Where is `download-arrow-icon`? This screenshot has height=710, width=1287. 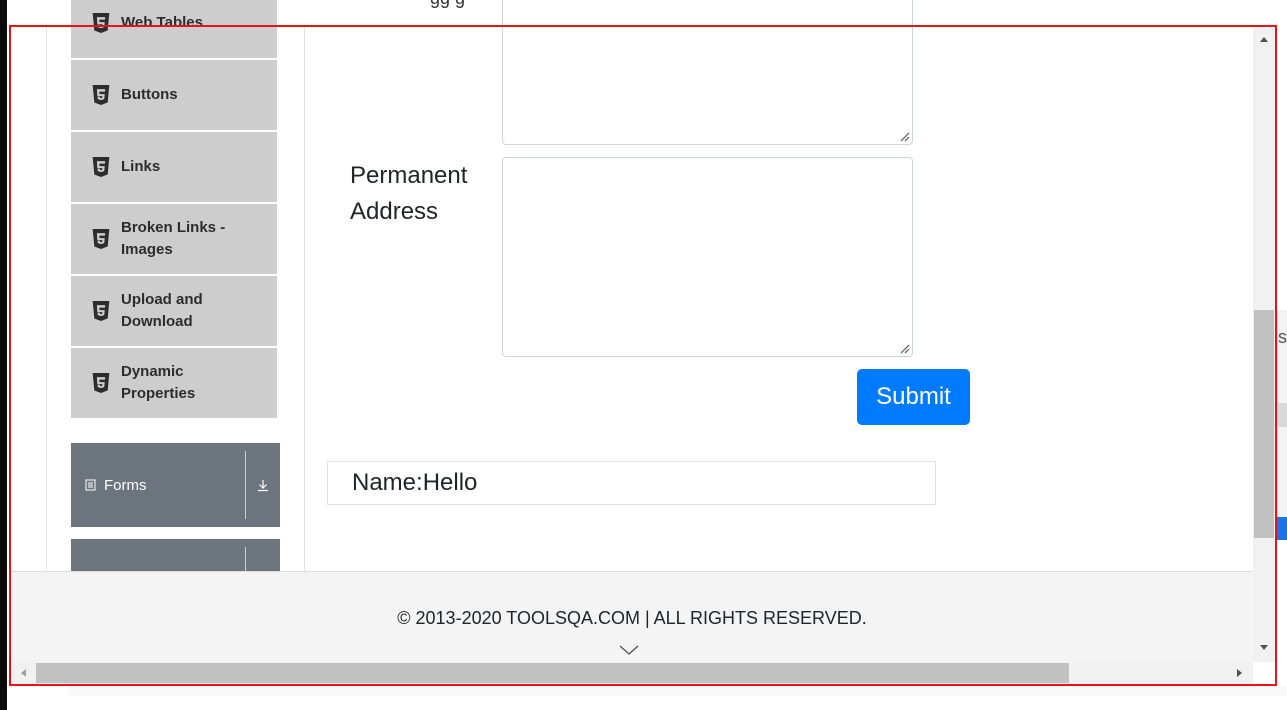 download-arrow-icon is located at coordinates (263, 486).